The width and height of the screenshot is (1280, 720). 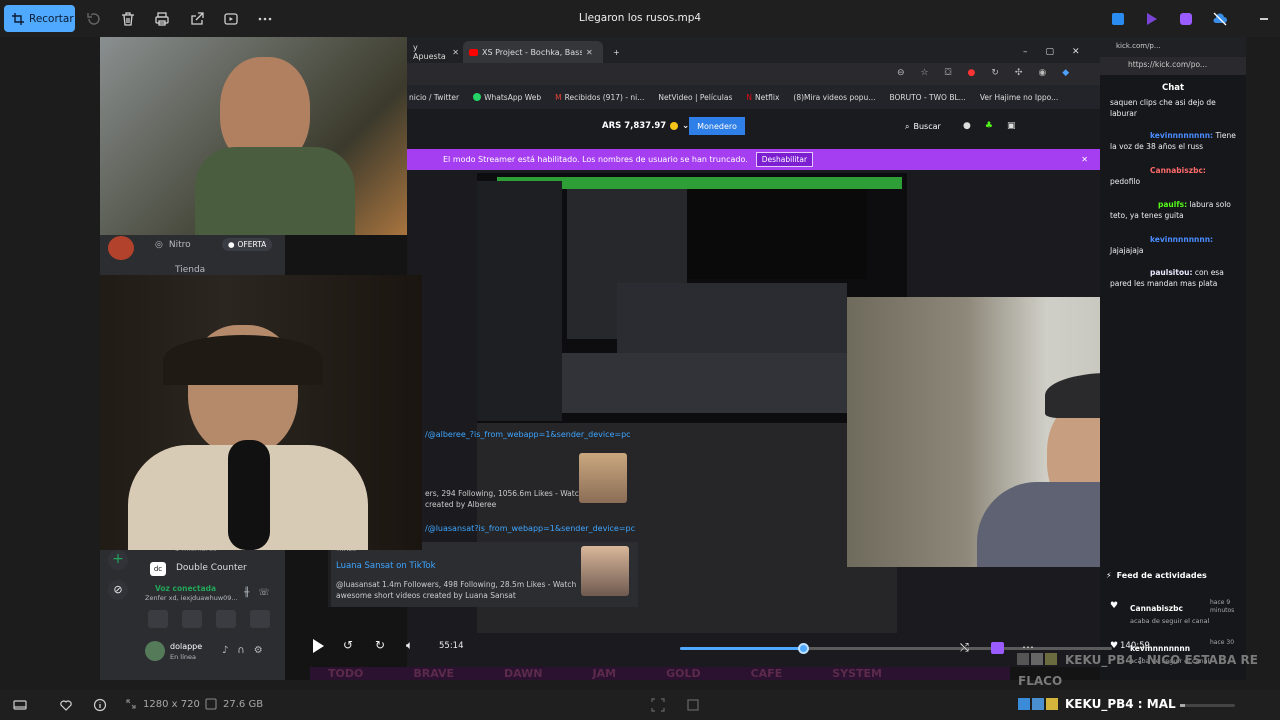 I want to click on activity-feed-header: ⚡ Feed de actividades, so click(x=1156, y=575).